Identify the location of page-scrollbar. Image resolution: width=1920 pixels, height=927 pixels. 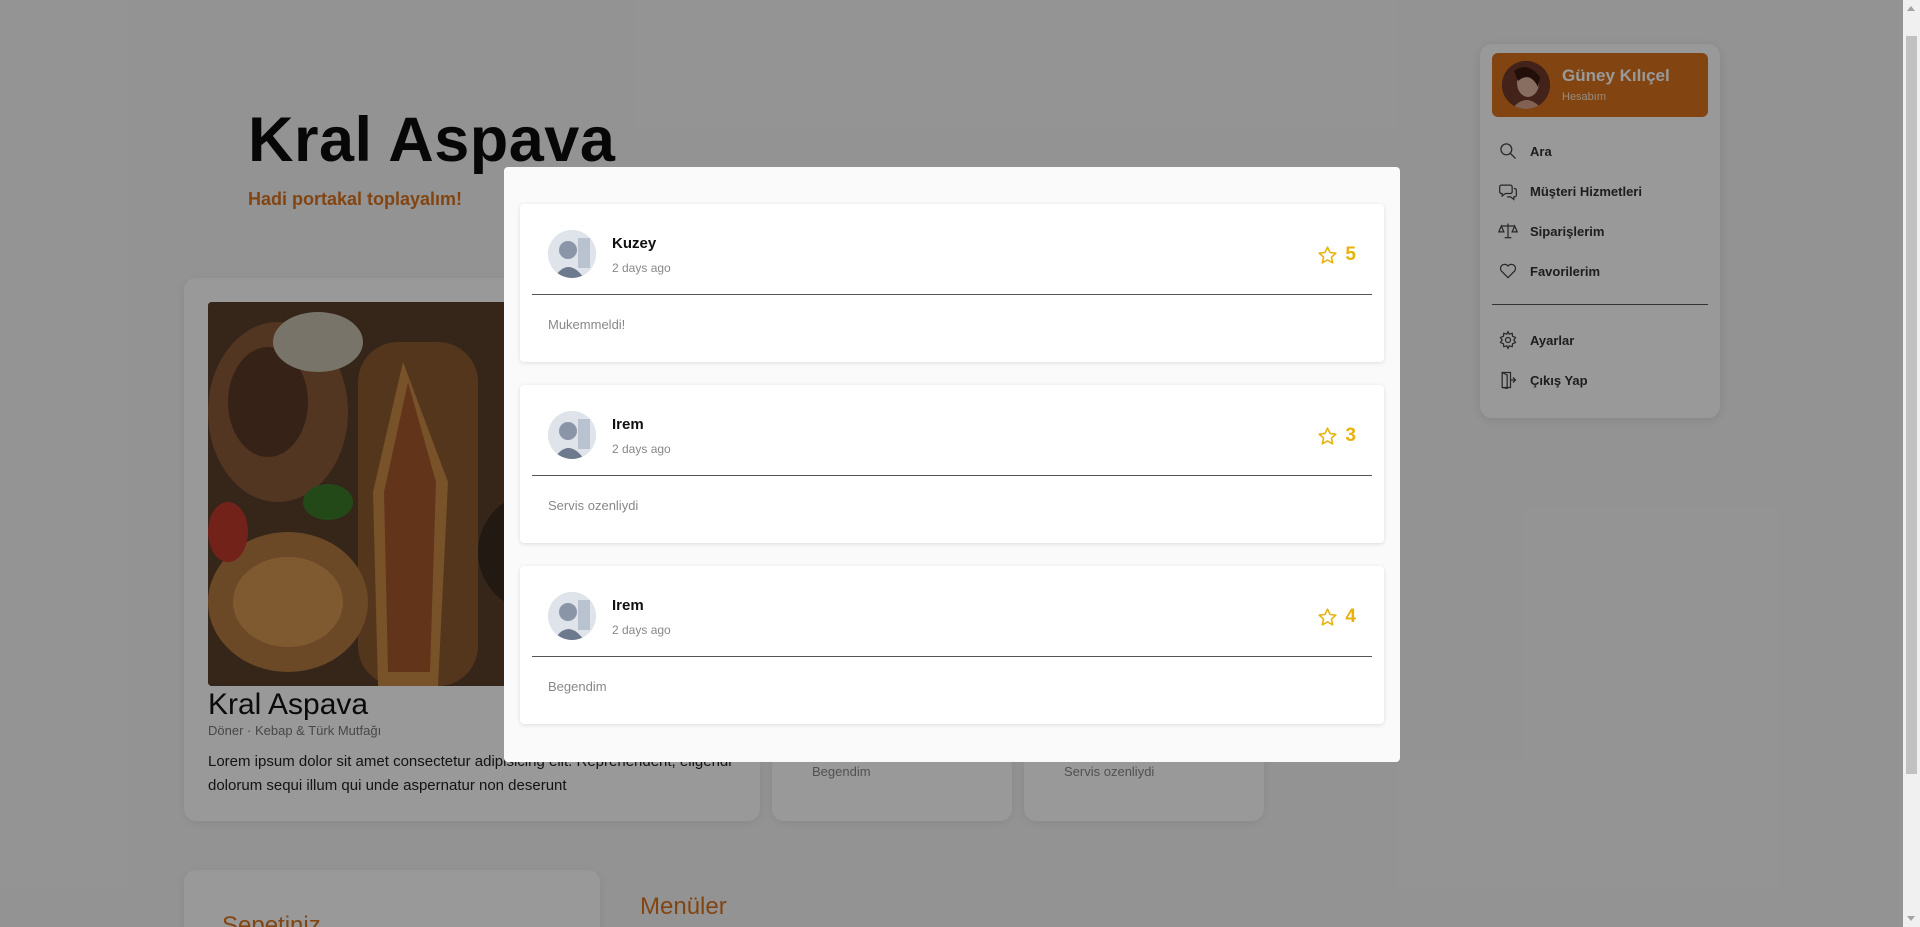
(1911, 463).